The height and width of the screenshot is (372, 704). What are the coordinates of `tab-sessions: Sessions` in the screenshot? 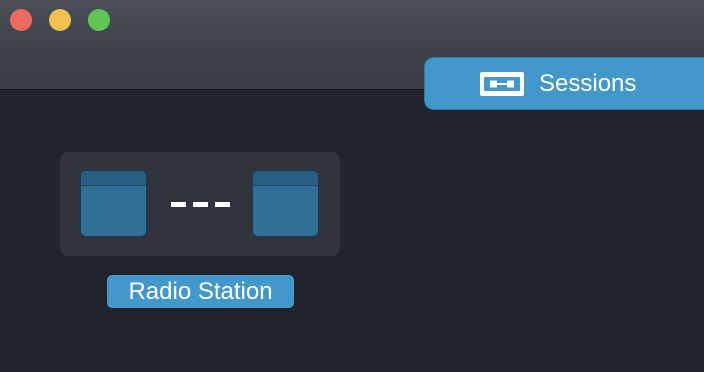 It's located at (564, 83).